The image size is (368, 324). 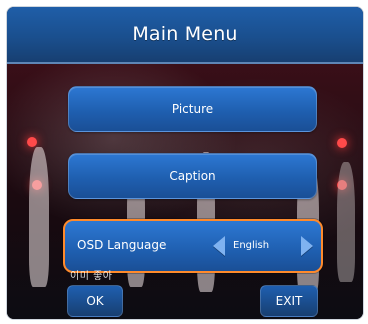 What do you see at coordinates (251, 245) in the screenshot?
I see `osd-language-value: English` at bounding box center [251, 245].